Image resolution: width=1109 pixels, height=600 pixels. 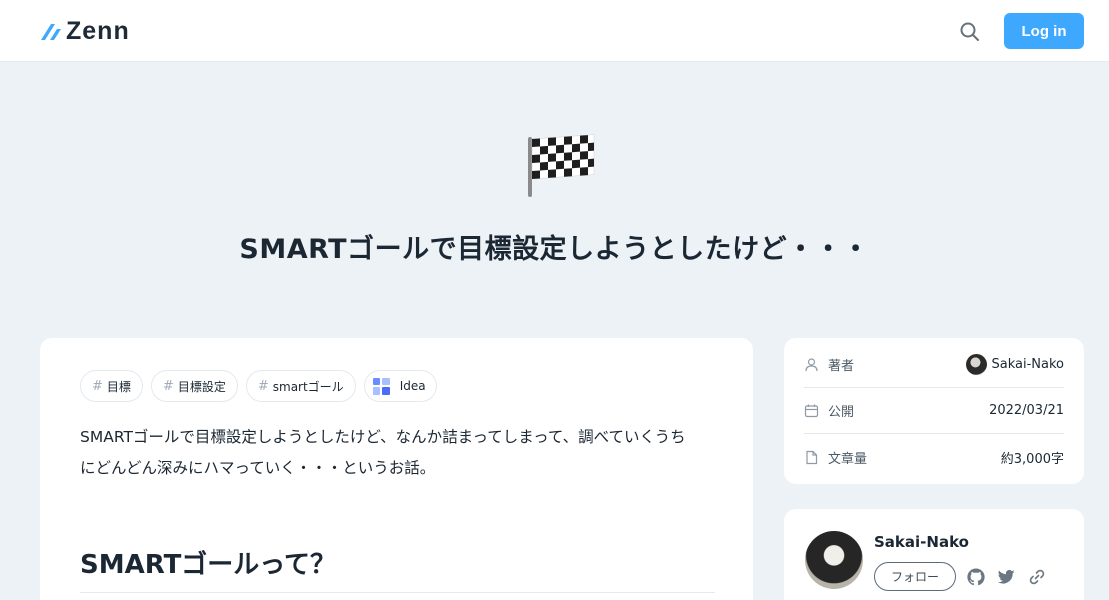 I want to click on info-row-author: 著者 Sakai-Nako, so click(x=934, y=365).